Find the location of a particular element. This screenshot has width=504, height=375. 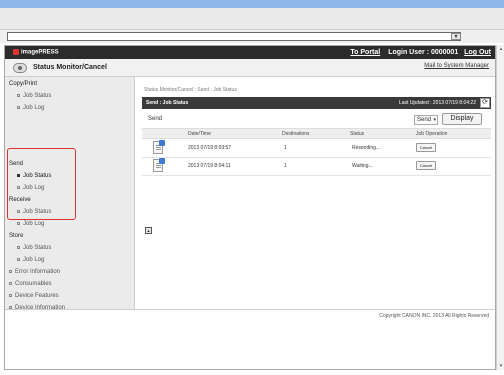

mail-system-manager-link: Mail to System Manager is located at coordinates (456, 66).